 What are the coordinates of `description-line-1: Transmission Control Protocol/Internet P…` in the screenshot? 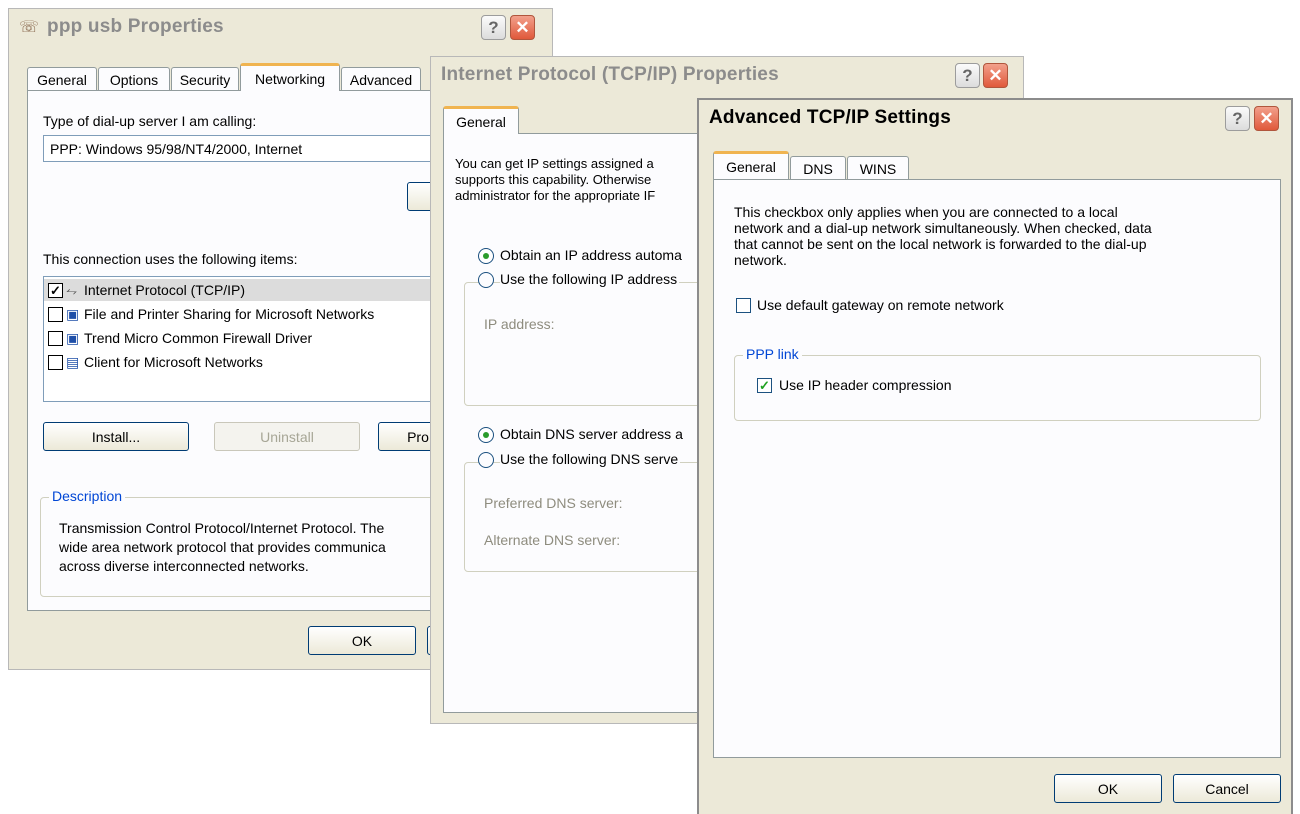 It's located at (222, 528).